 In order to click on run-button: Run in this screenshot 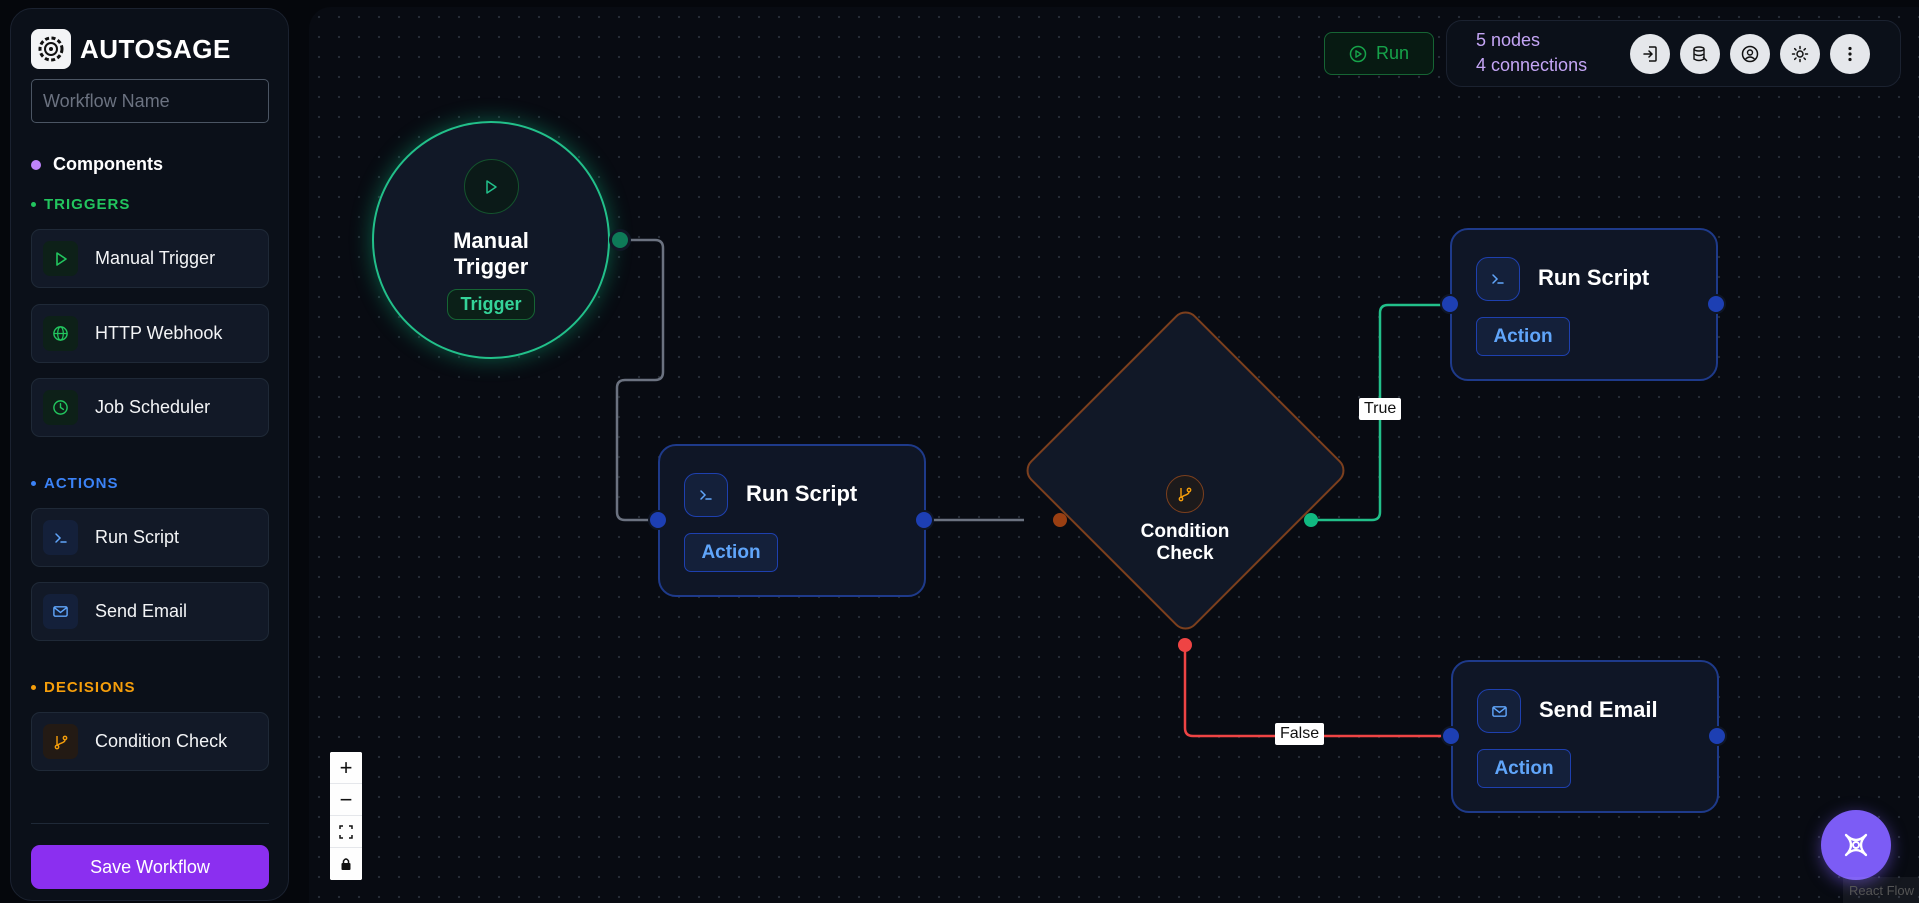, I will do `click(1379, 53)`.